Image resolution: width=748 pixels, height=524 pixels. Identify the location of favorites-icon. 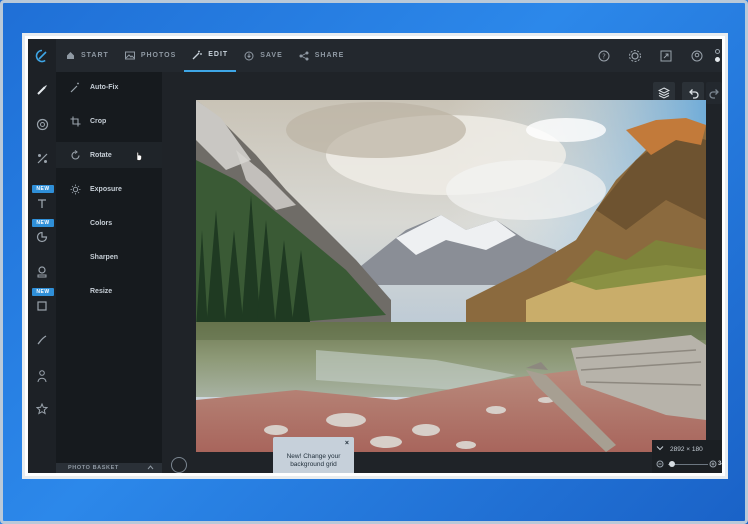
(42, 409).